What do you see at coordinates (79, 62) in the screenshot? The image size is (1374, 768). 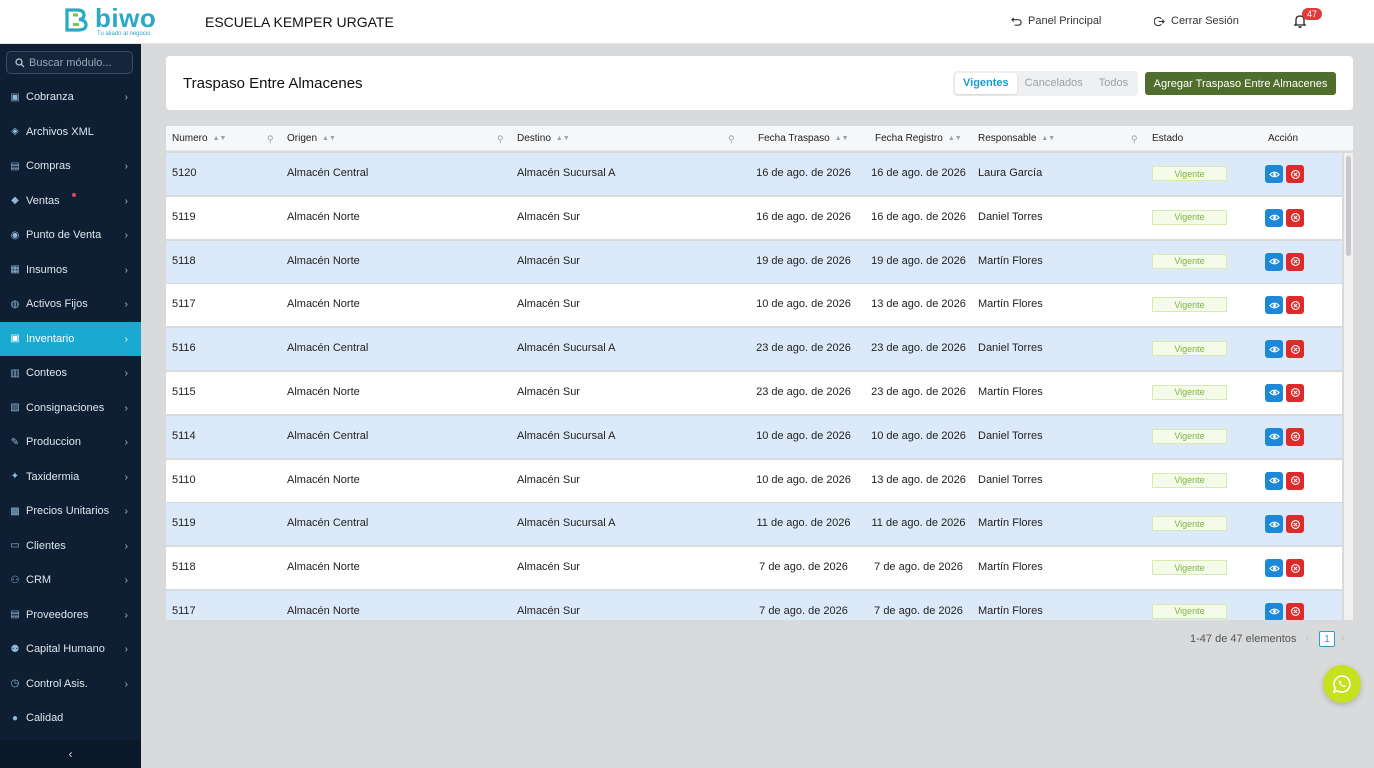 I see `module-search-input` at bounding box center [79, 62].